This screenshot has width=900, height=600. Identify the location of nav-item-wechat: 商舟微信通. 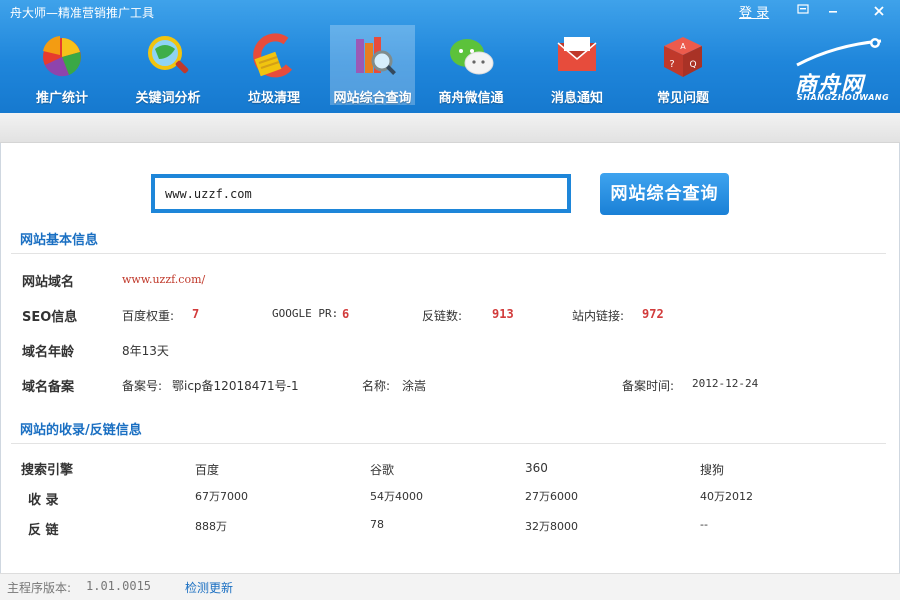
(471, 65).